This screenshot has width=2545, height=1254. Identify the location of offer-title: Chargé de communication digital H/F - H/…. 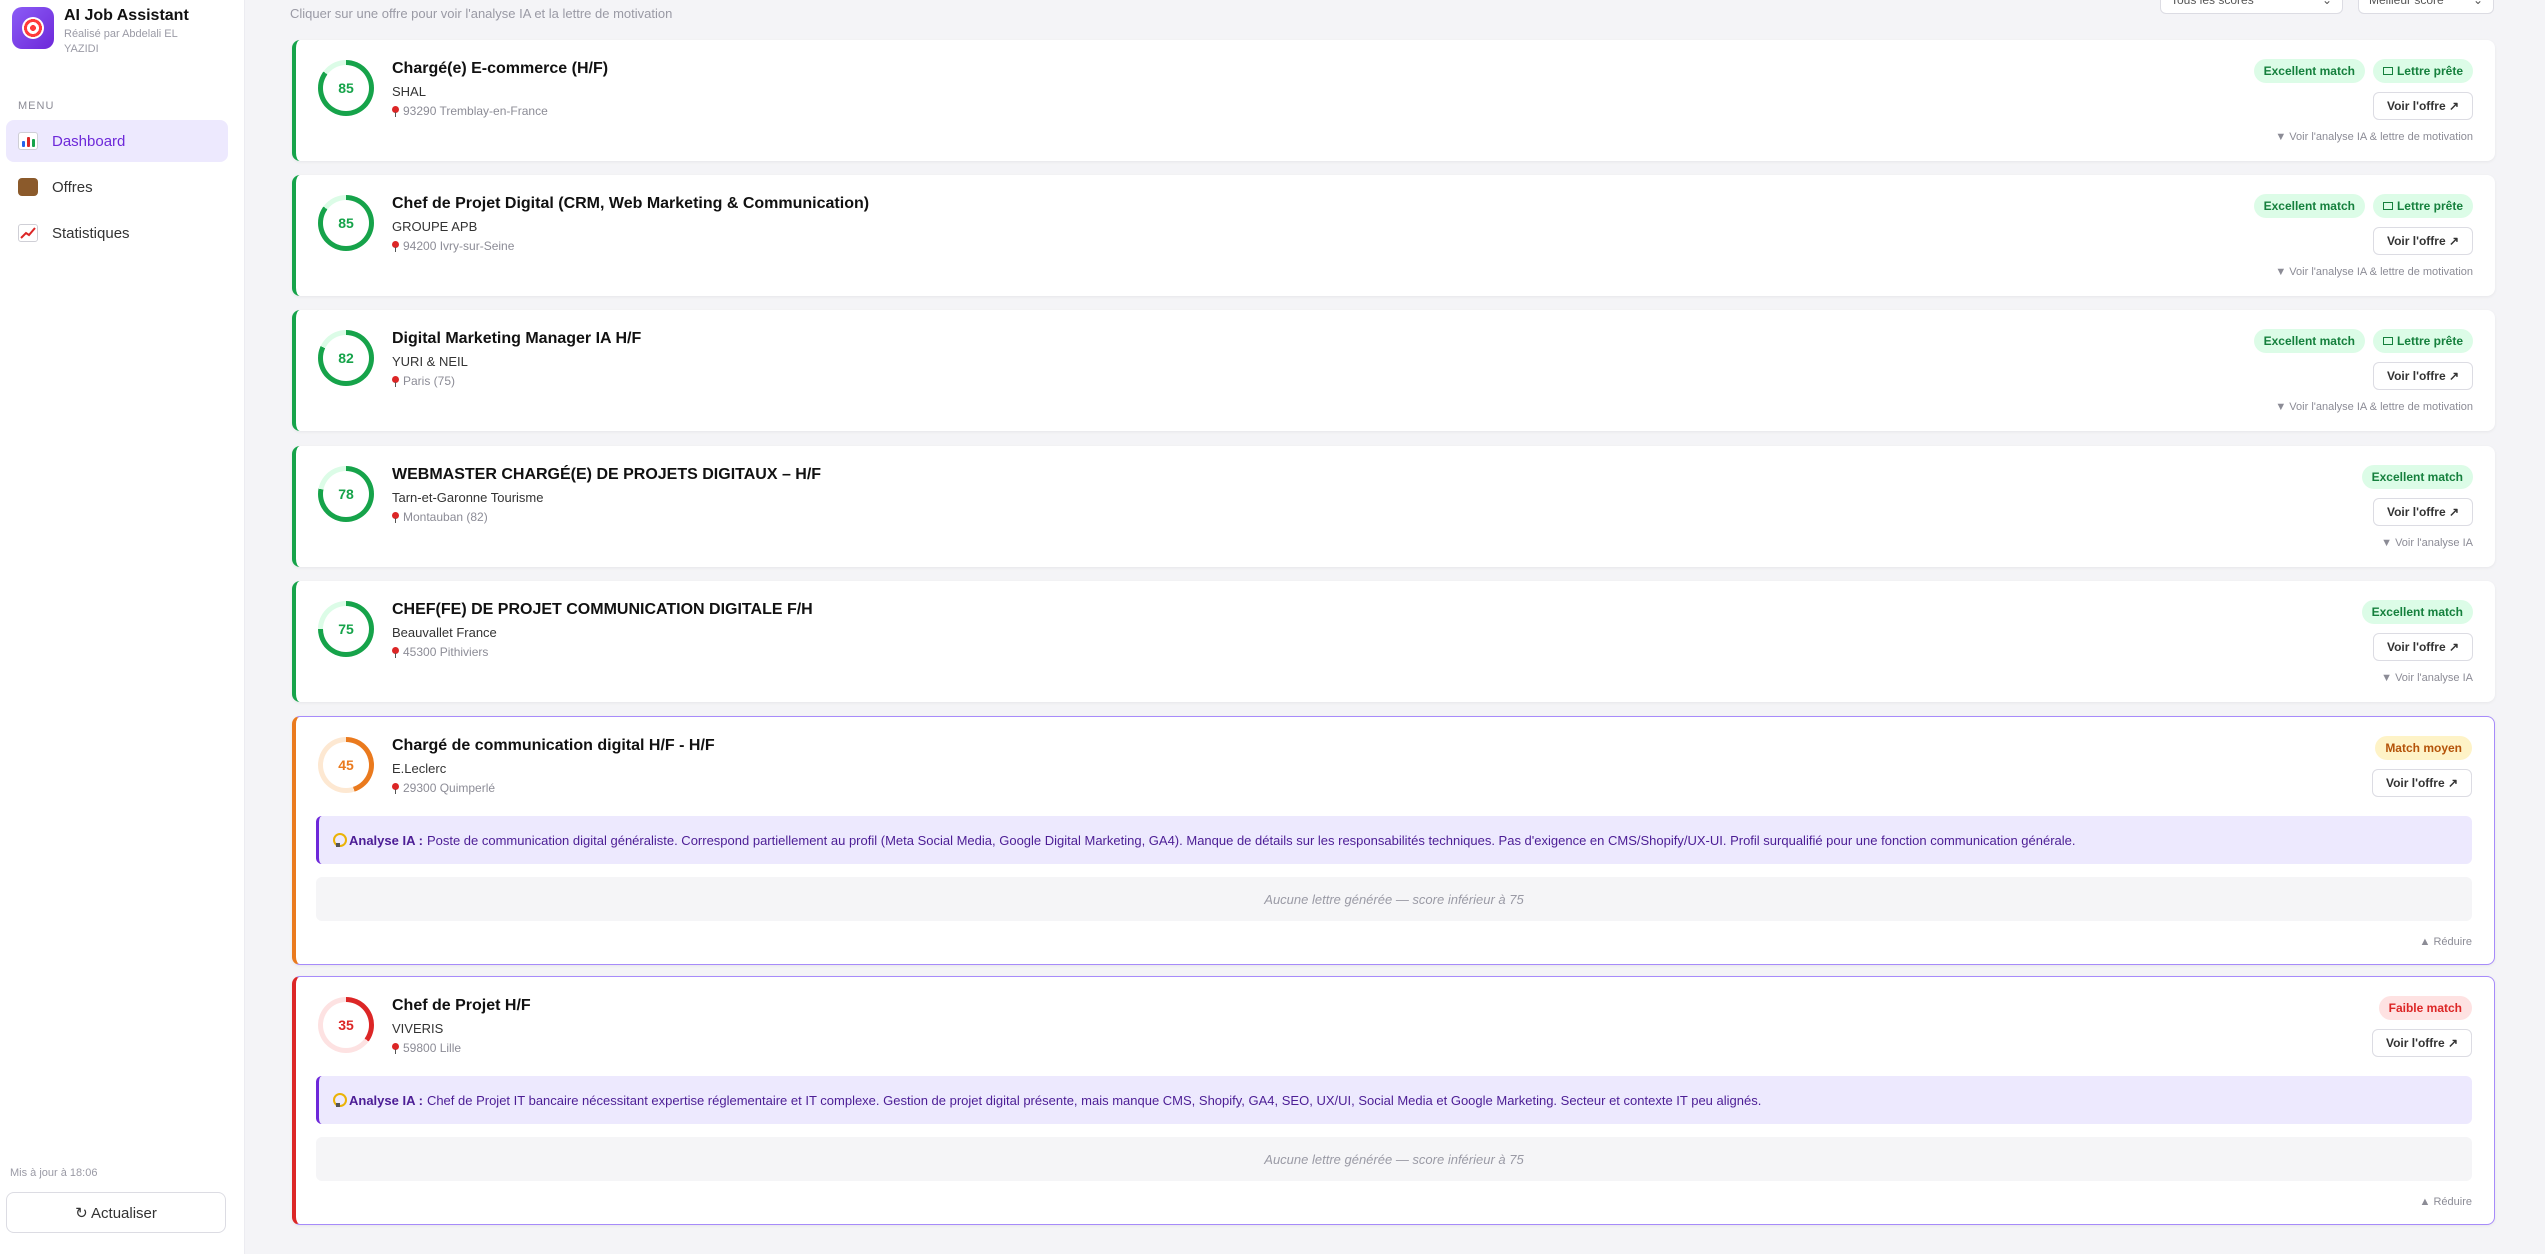
(553, 745).